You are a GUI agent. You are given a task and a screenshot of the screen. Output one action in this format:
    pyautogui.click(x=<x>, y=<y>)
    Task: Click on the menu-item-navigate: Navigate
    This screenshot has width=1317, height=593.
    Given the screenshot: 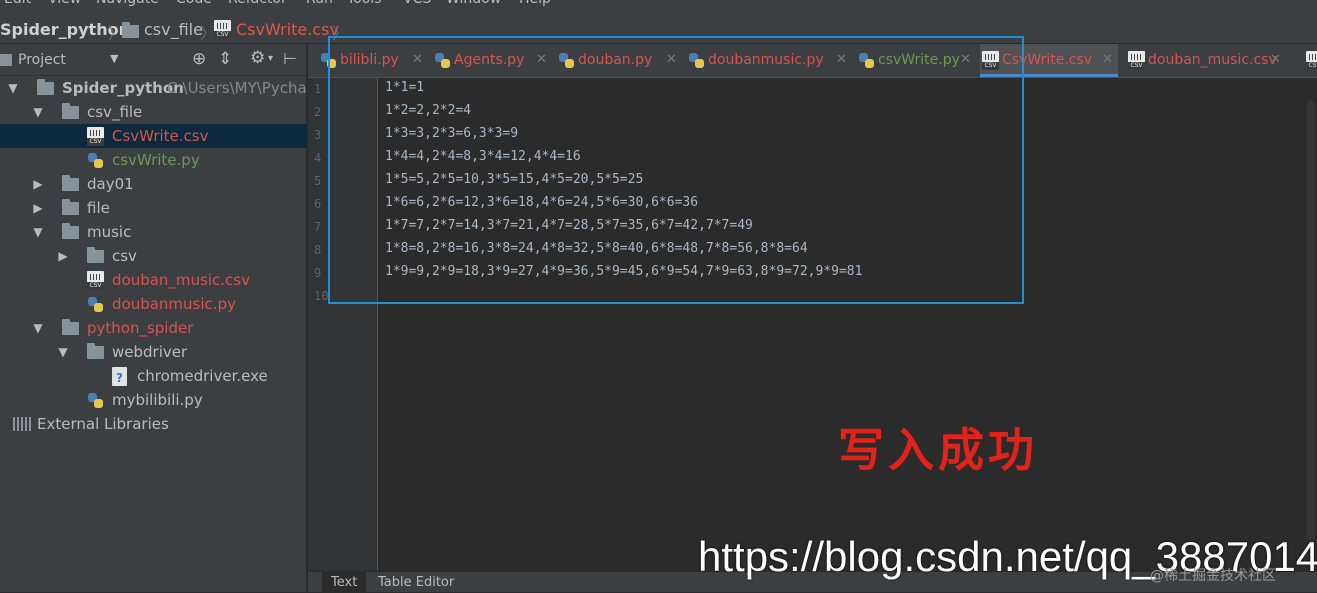 What is the action you would take?
    pyautogui.click(x=127, y=3)
    